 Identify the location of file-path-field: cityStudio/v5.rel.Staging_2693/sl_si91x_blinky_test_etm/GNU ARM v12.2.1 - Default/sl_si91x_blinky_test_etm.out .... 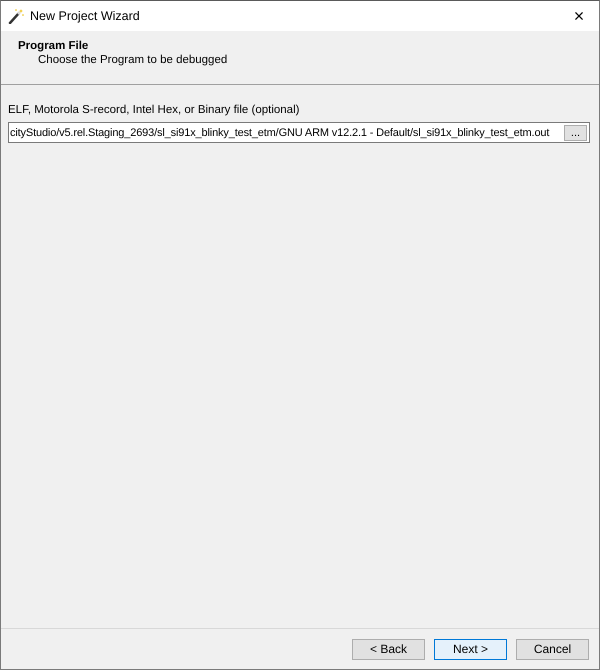
(299, 132).